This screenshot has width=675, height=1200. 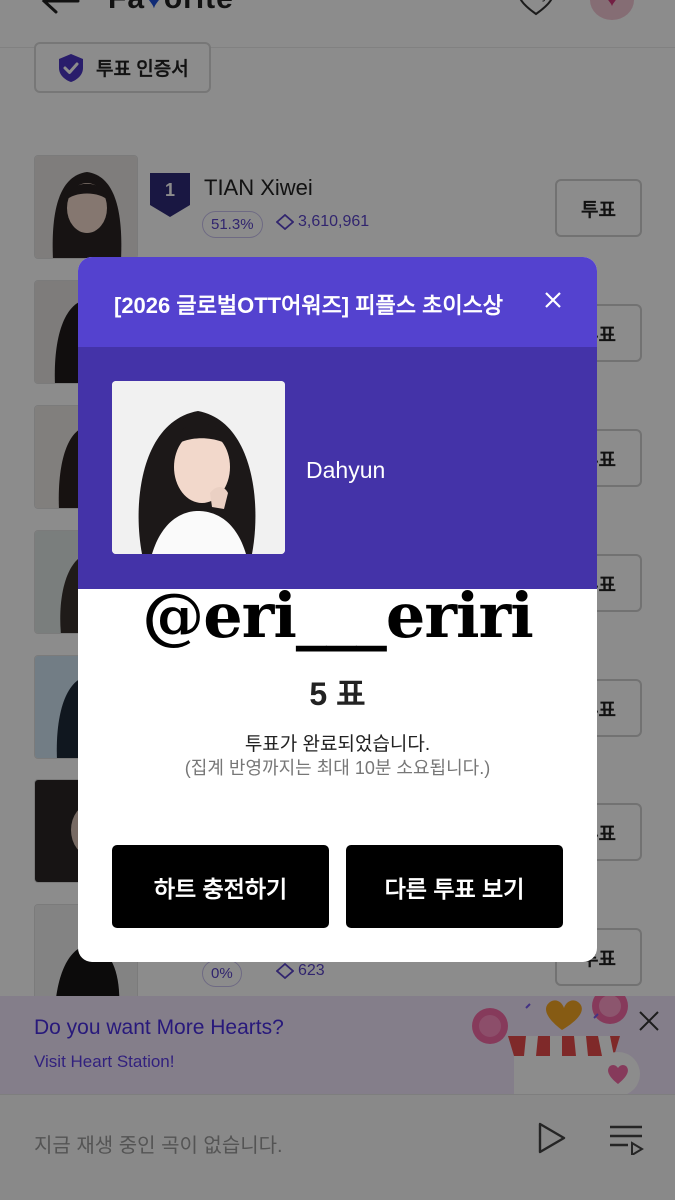 What do you see at coordinates (309, 305) in the screenshot?
I see `dialog-title: [2026 글로벌OTT어워즈] 피플스 초이스상` at bounding box center [309, 305].